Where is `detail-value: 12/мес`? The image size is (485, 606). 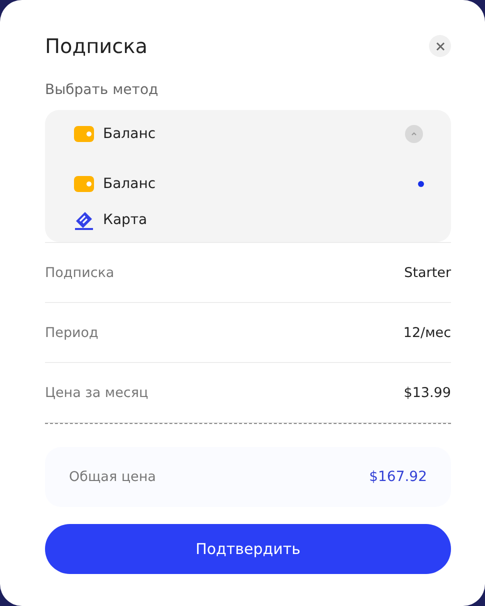
detail-value: 12/мес is located at coordinates (427, 332).